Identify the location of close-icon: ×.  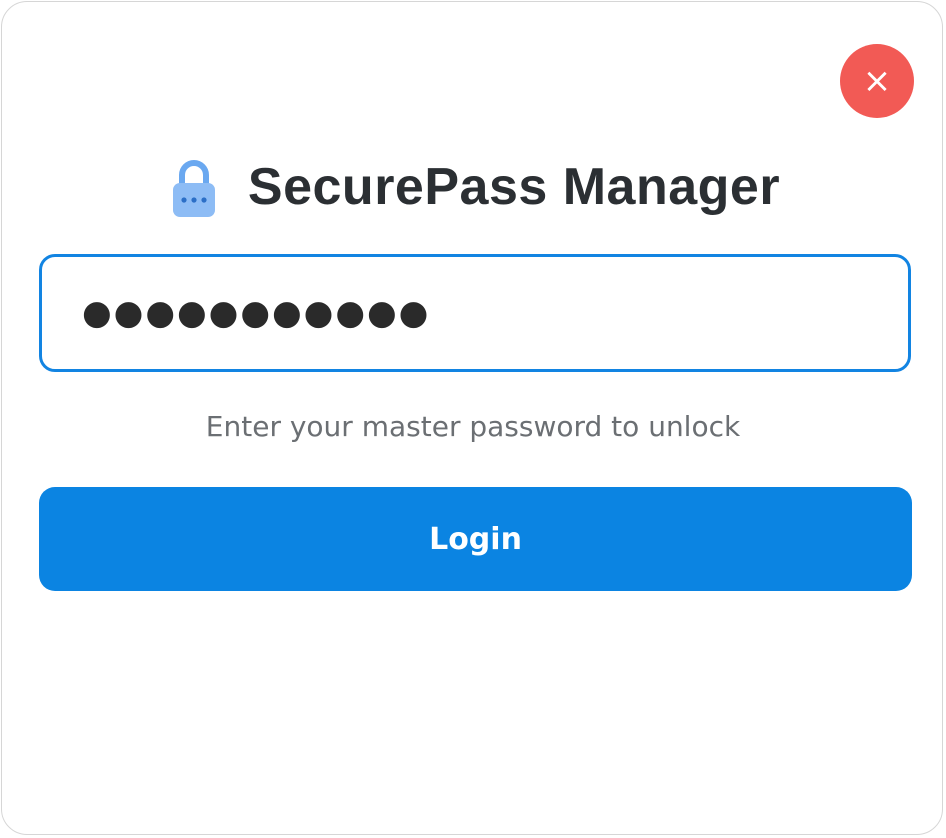
(877, 81).